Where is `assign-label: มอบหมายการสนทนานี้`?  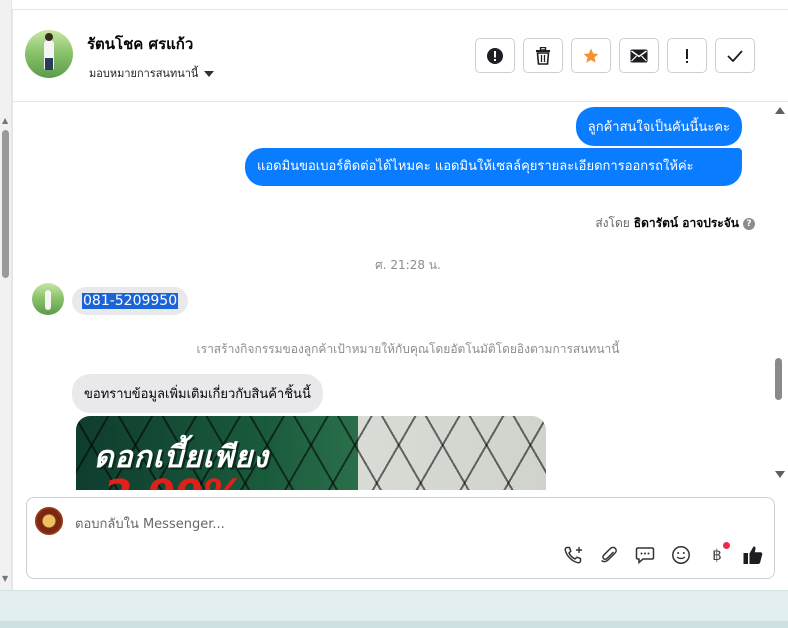 assign-label: มอบหมายการสนทนานี้ is located at coordinates (144, 73).